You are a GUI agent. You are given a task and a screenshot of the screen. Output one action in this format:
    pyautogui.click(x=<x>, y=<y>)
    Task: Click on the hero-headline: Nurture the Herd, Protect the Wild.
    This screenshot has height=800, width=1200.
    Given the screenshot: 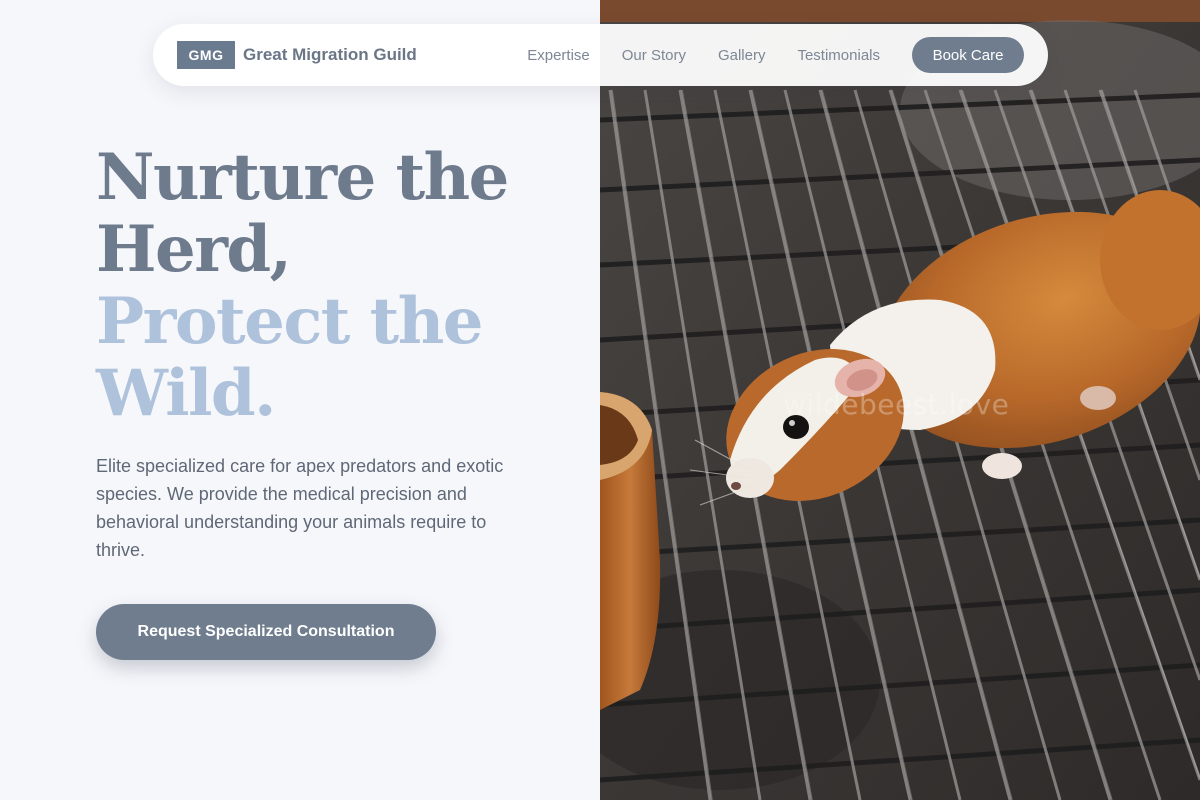 What is the action you would take?
    pyautogui.click(x=302, y=285)
    